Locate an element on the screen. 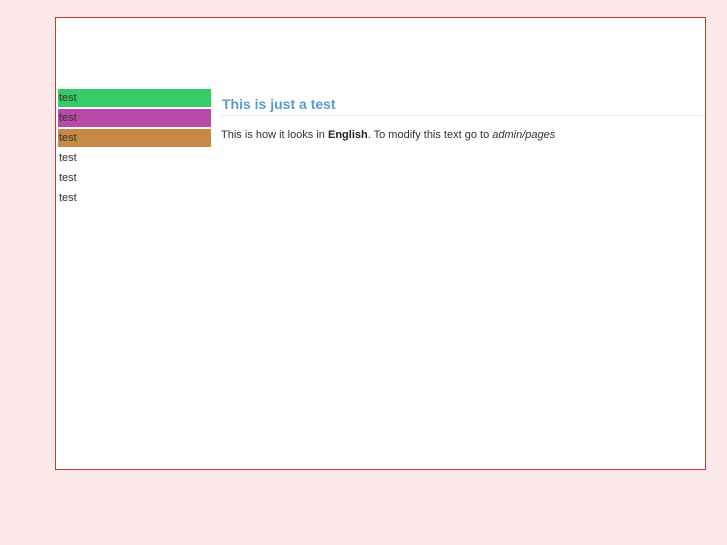 This screenshot has height=545, width=727. sidebar-menu: test test test test test test is located at coordinates (134, 149).